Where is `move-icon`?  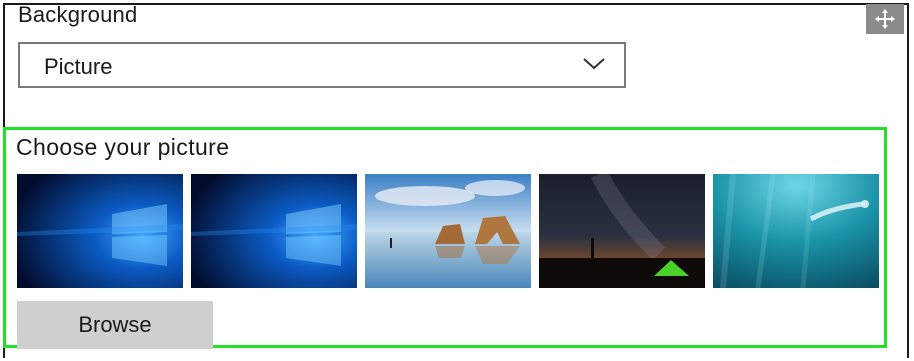 move-icon is located at coordinates (885, 19).